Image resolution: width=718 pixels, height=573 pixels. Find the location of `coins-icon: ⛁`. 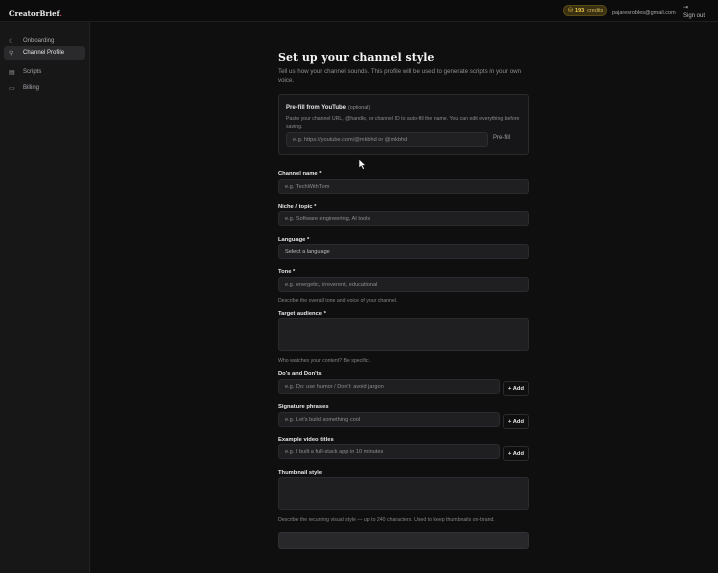

coins-icon: ⛁ is located at coordinates (571, 11).